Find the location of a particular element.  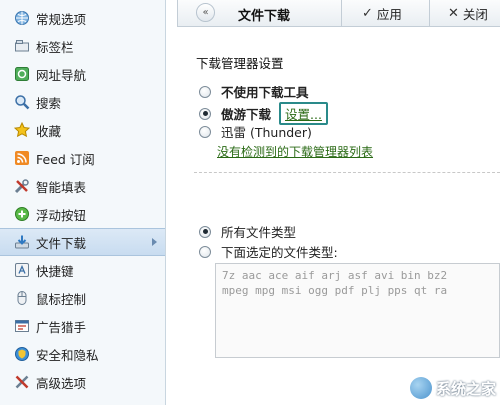

rss-icon is located at coordinates (22, 158).